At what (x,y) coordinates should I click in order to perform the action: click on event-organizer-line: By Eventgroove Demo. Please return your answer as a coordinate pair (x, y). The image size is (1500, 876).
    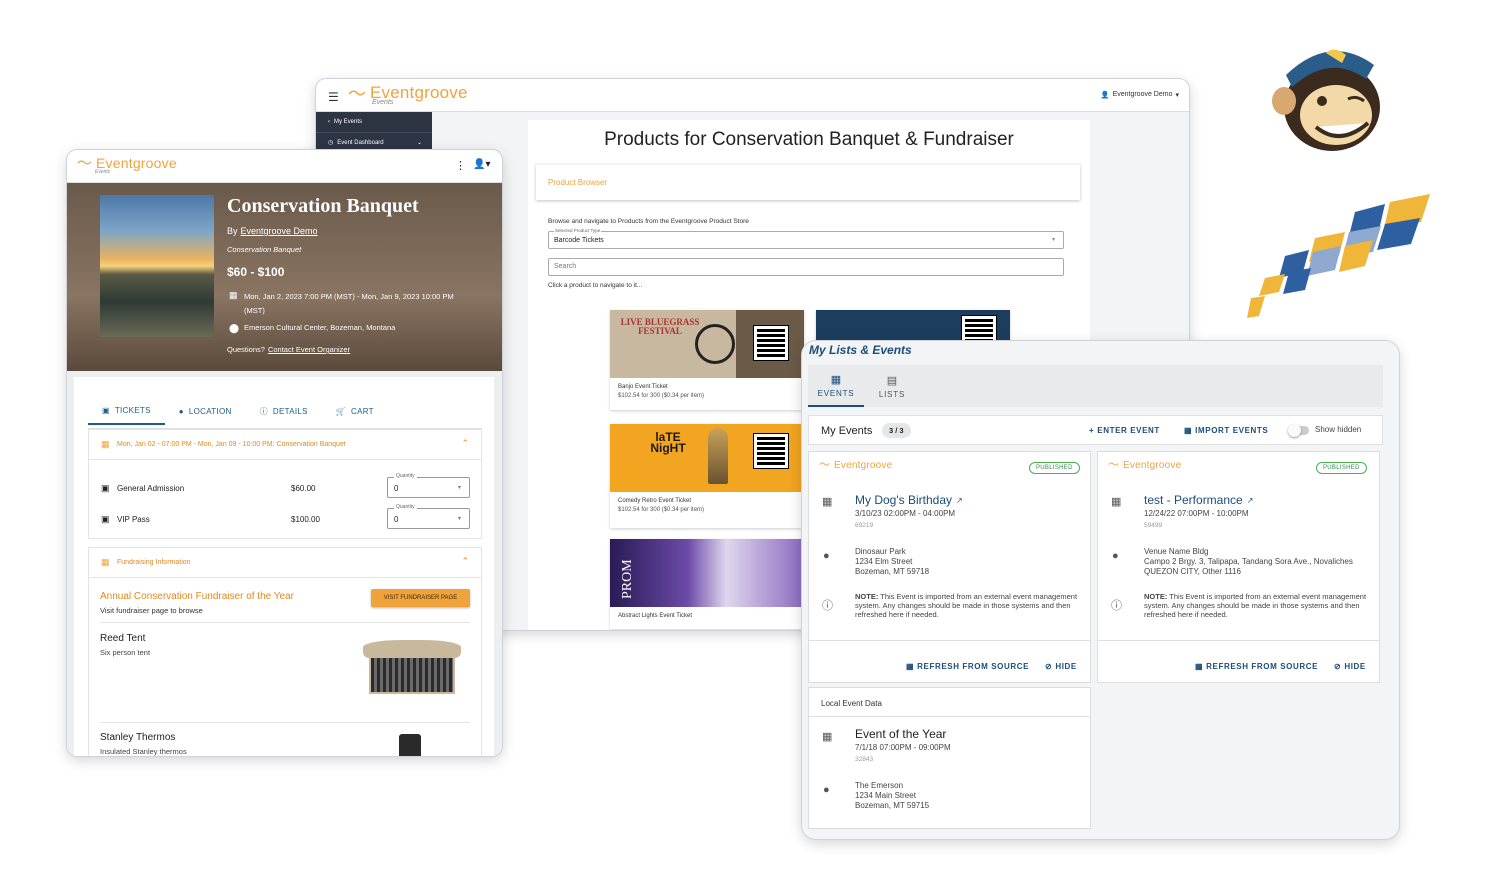
    Looking at the image, I should click on (272, 231).